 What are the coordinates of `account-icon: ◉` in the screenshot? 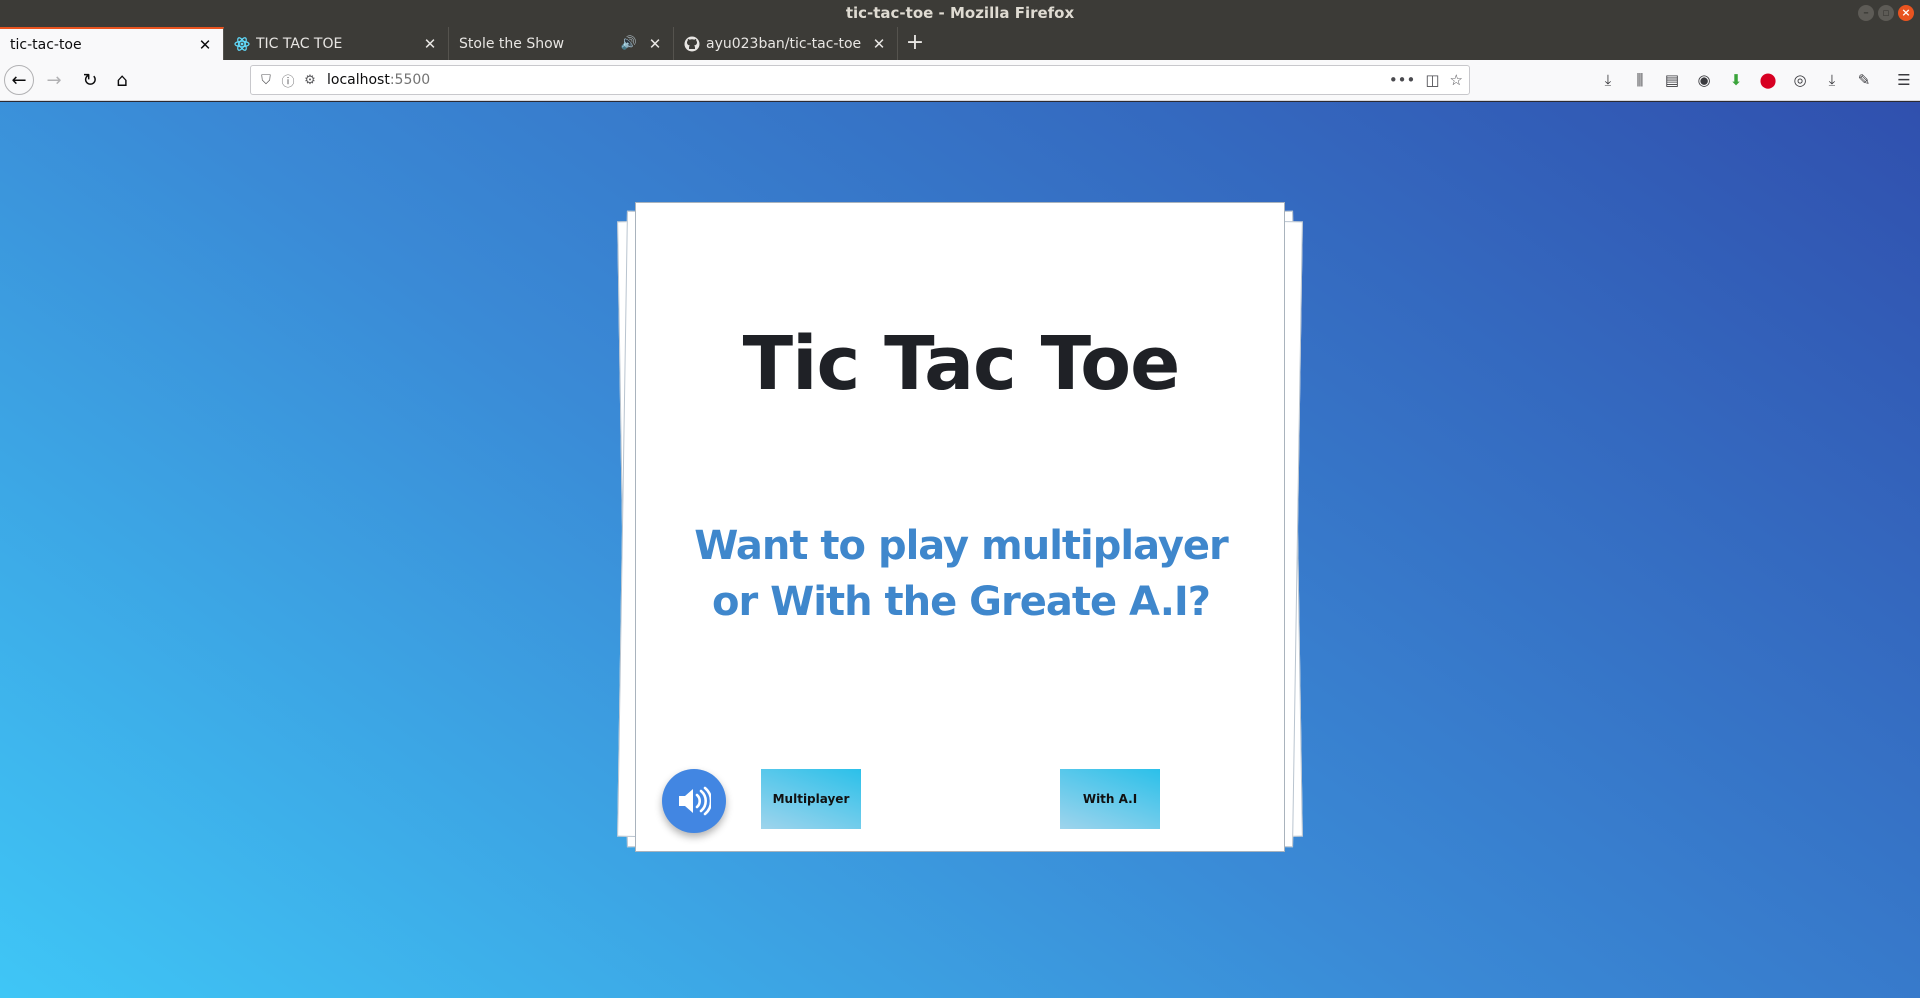 It's located at (1704, 80).